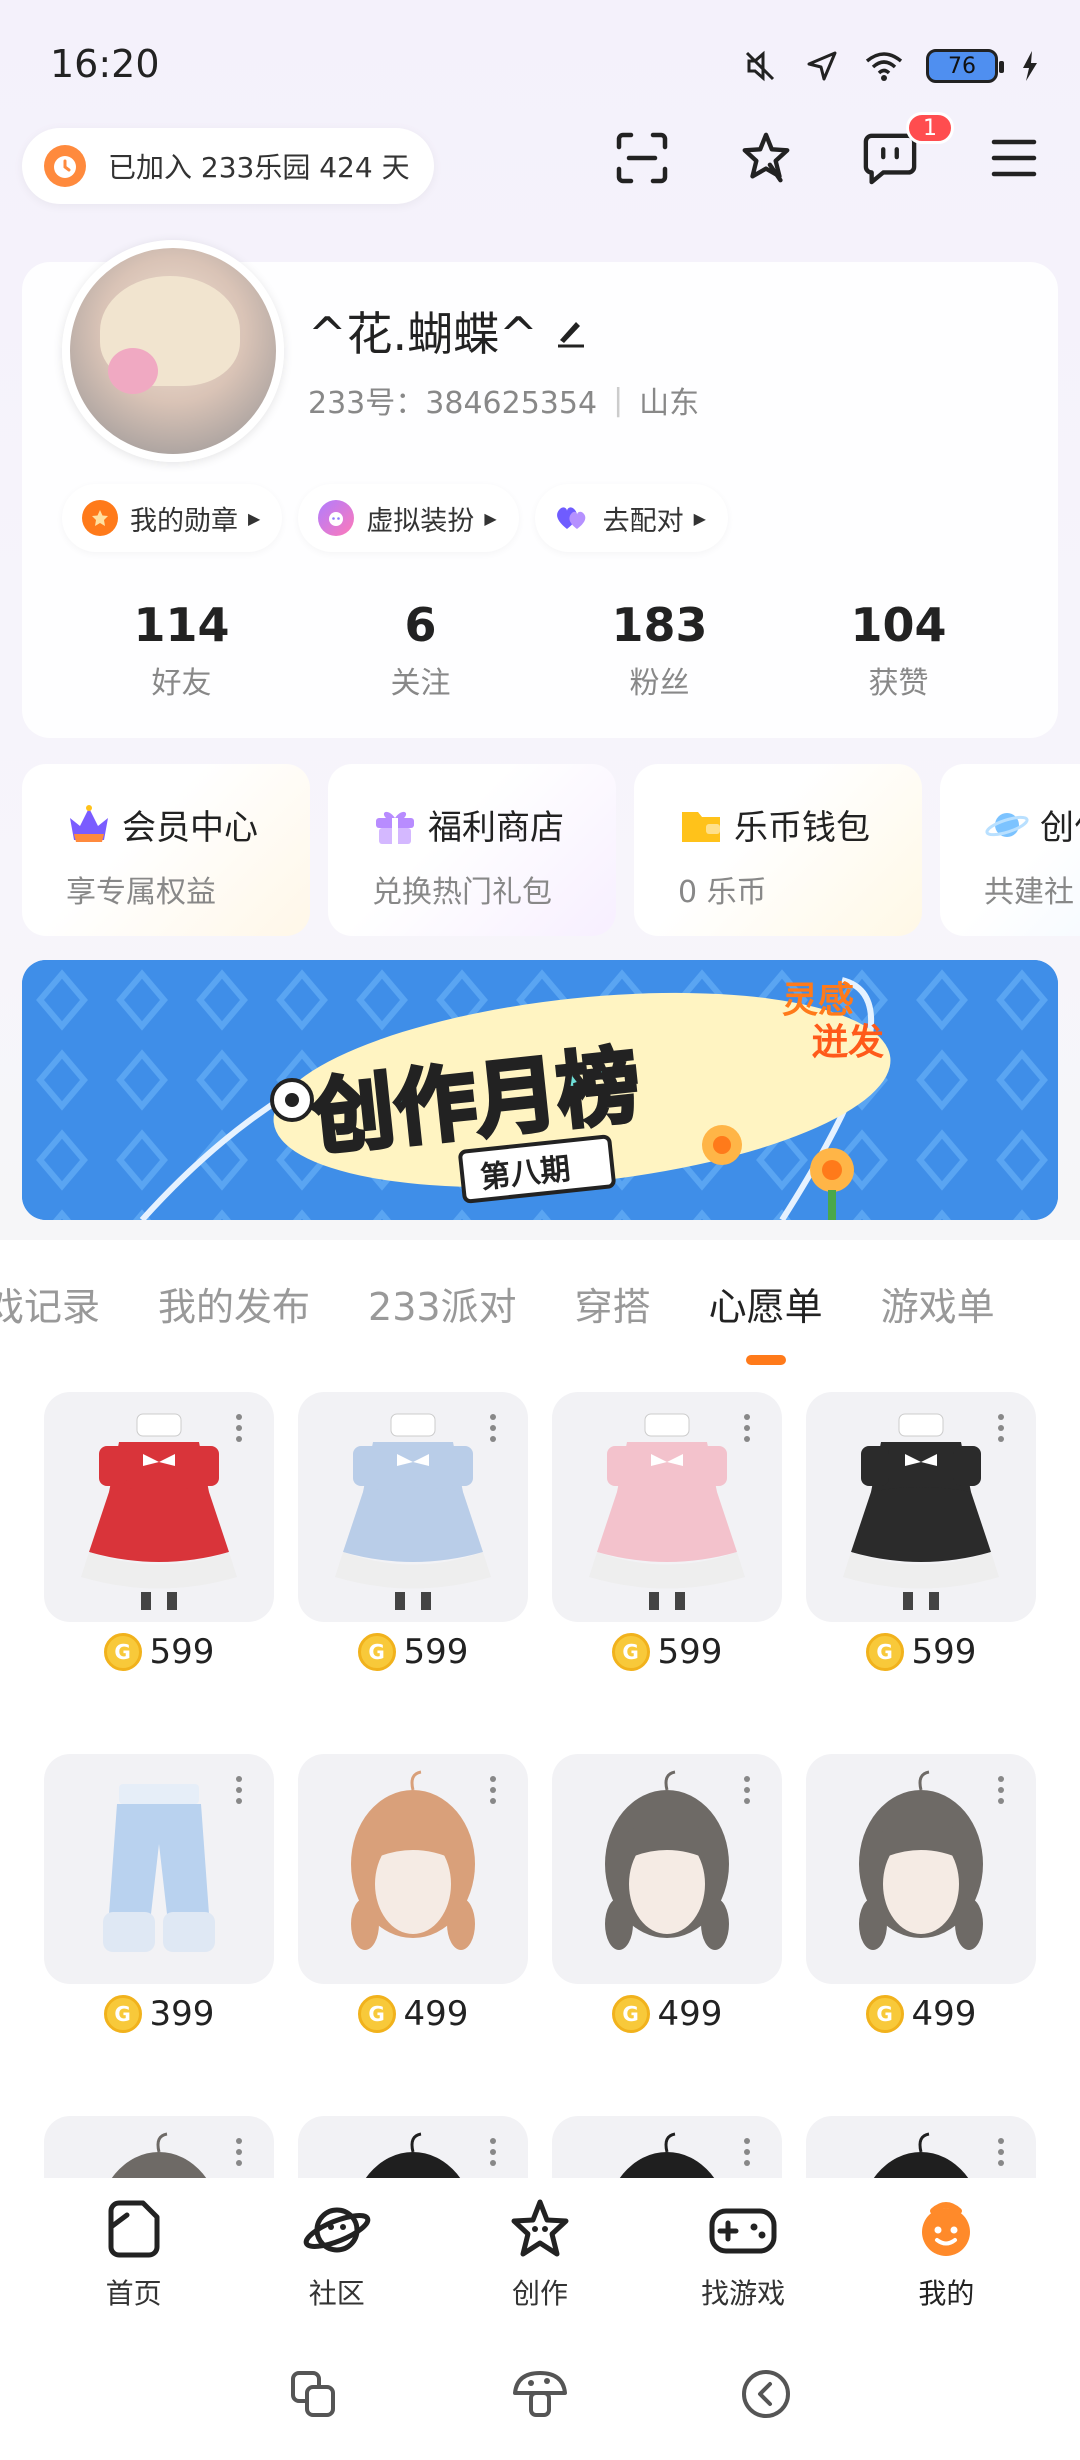 The image size is (1080, 2460). Describe the element at coordinates (946, 2253) in the screenshot. I see `nav-mine: 我的` at that location.